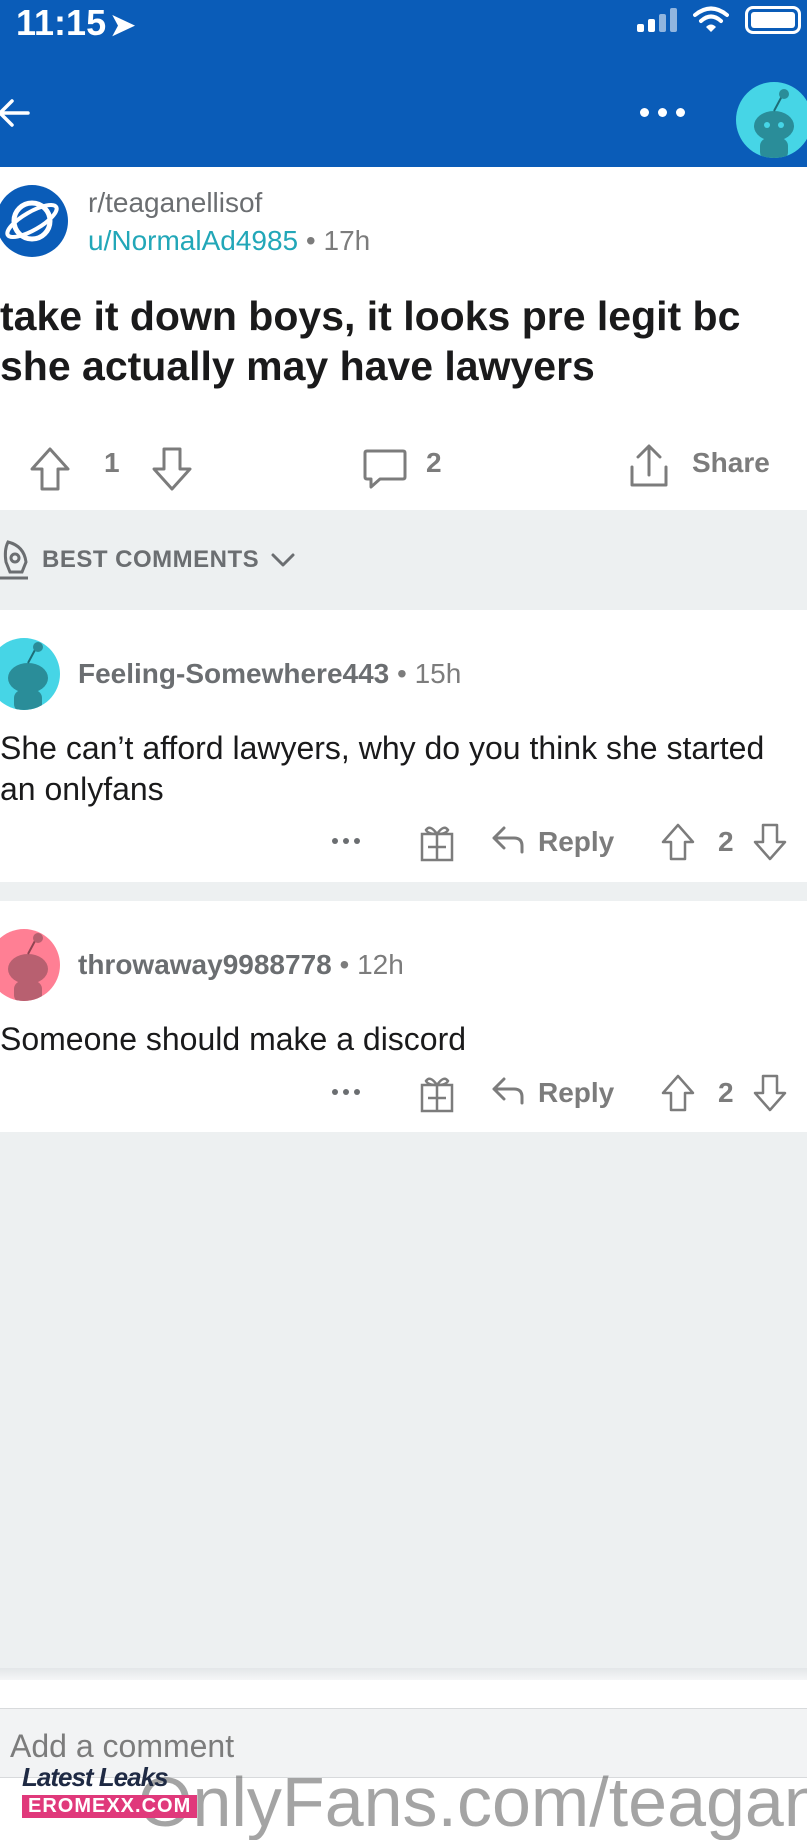 The height and width of the screenshot is (1840, 807). I want to click on rocket-icon, so click(14, 560).